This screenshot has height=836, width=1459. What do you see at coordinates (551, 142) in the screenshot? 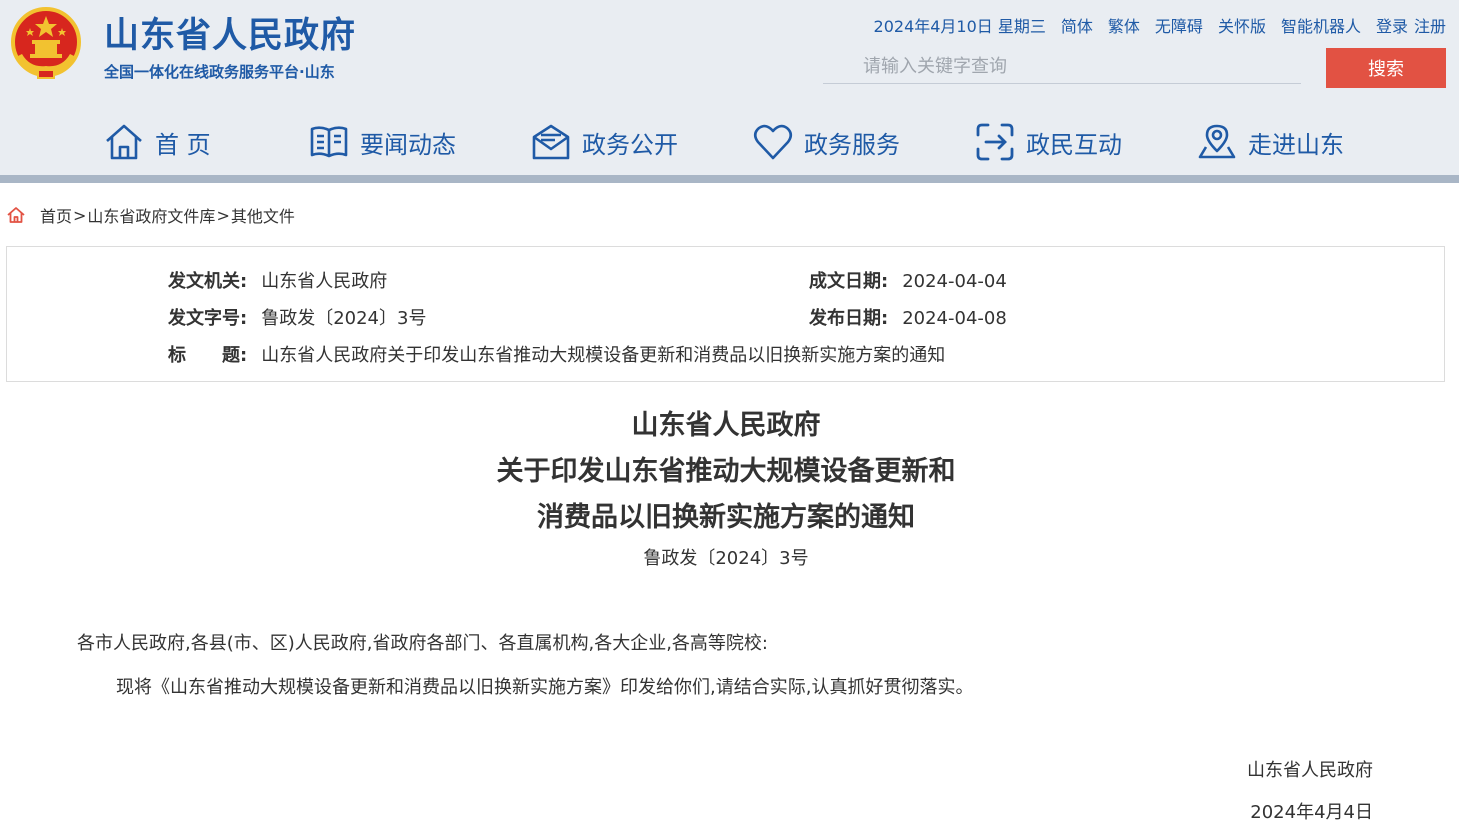
I see `mail-icon` at bounding box center [551, 142].